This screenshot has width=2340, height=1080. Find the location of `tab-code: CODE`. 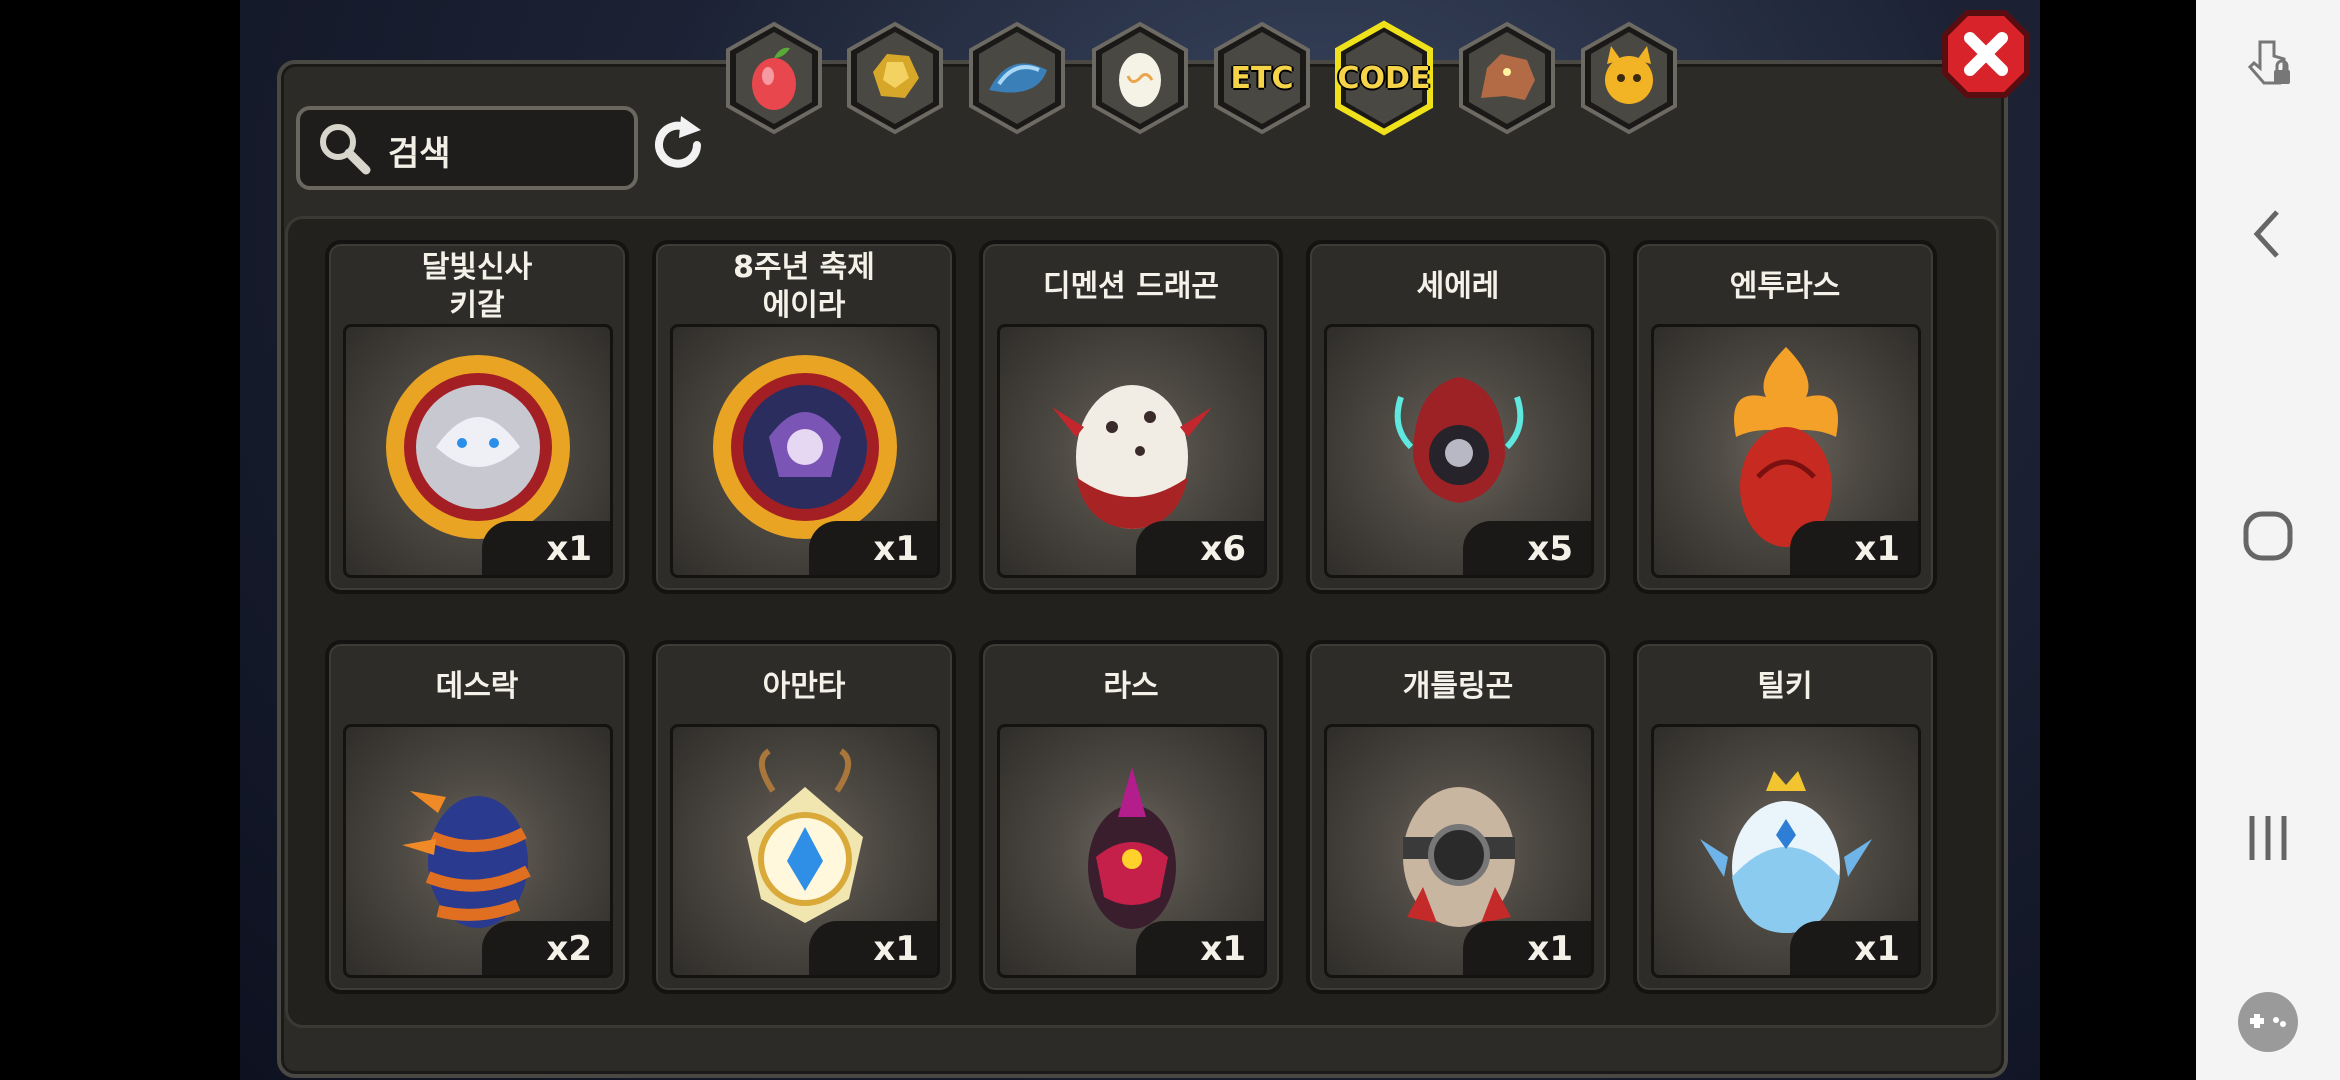

tab-code: CODE is located at coordinates (1384, 78).